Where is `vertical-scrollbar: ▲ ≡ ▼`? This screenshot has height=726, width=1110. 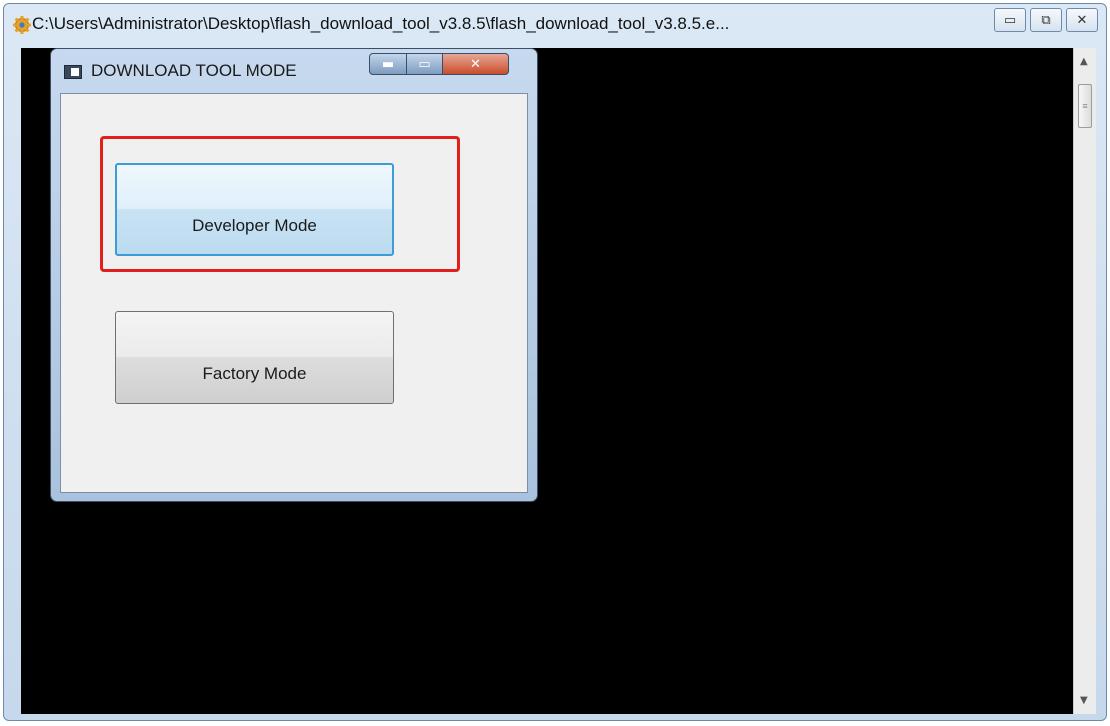 vertical-scrollbar: ▲ ≡ ▼ is located at coordinates (1084, 381).